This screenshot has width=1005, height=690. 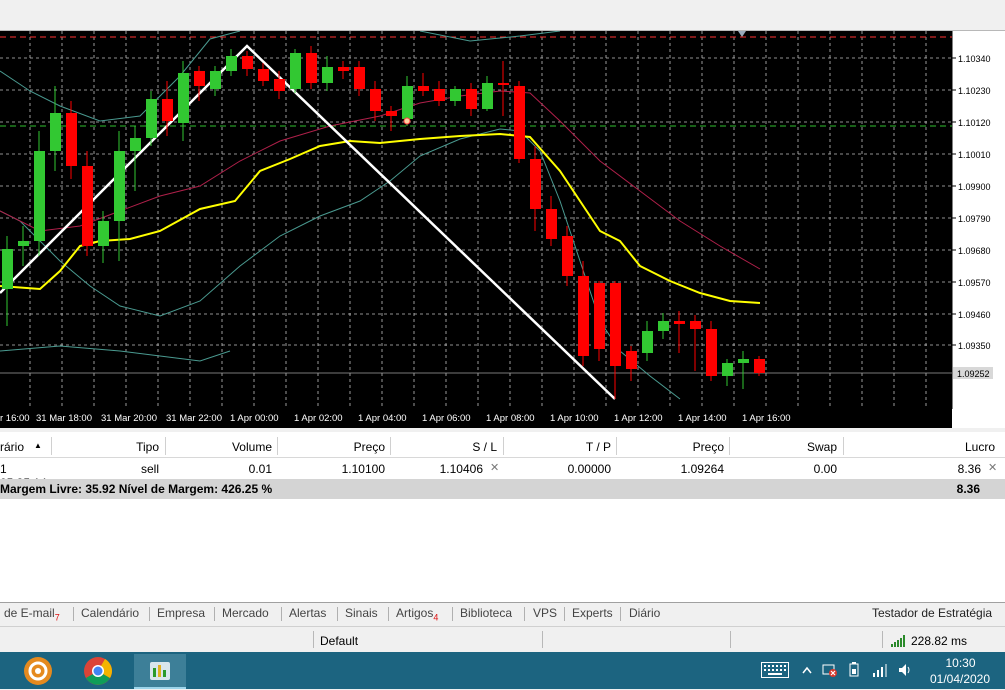 What do you see at coordinates (974, 346) in the screenshot?
I see `price-tick-label: 1.09350` at bounding box center [974, 346].